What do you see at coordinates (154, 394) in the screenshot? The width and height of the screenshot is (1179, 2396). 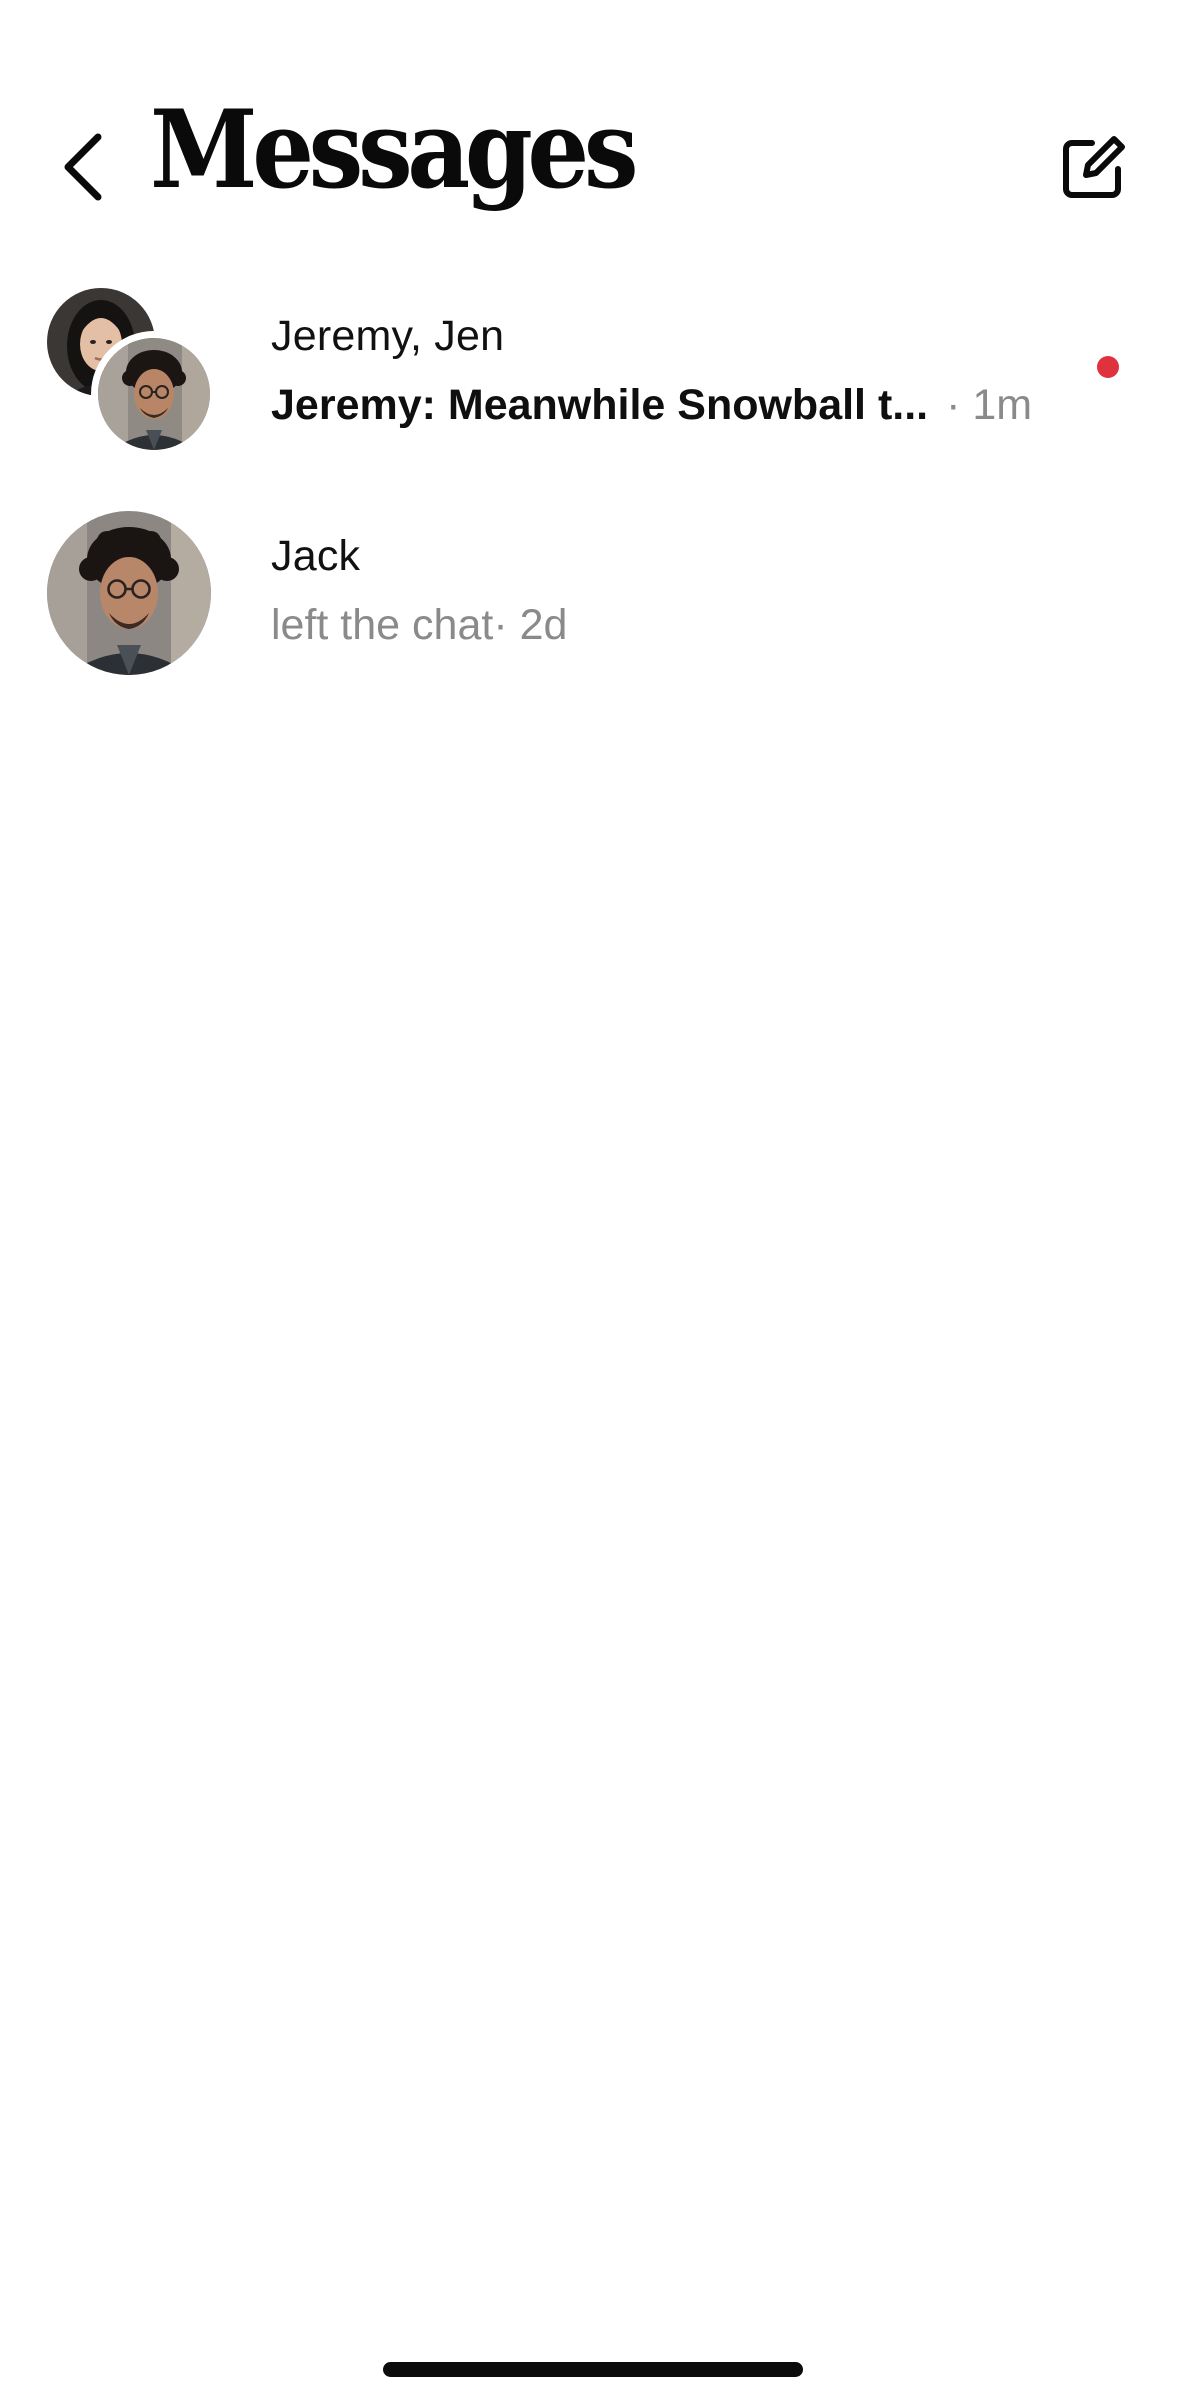 I see `avatar-jeremy` at bounding box center [154, 394].